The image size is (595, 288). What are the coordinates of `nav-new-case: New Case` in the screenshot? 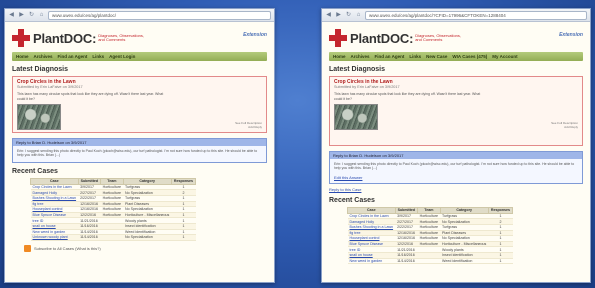 It's located at (436, 56).